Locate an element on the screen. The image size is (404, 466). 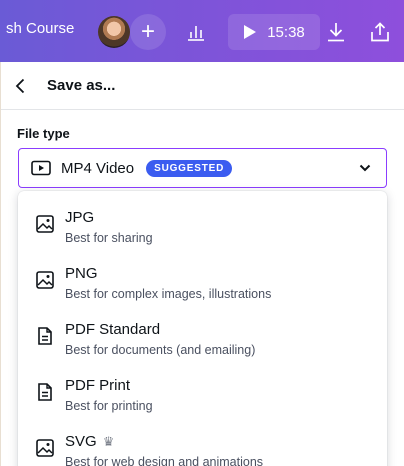
bar-chart-icon is located at coordinates (196, 33).